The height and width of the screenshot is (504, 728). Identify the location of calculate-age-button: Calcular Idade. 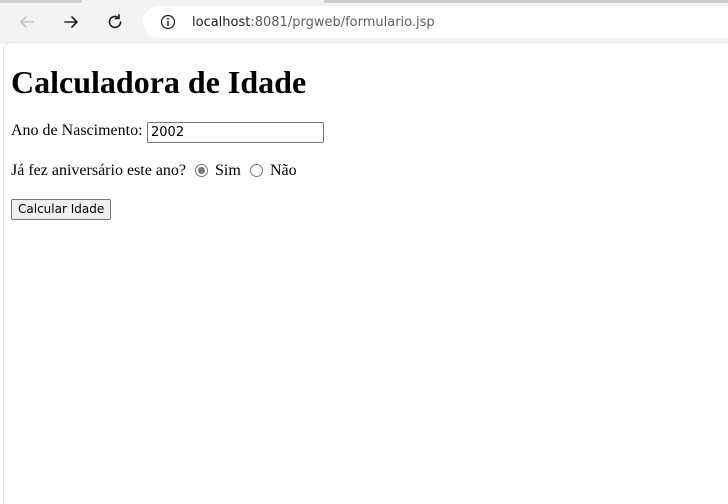
(61, 209).